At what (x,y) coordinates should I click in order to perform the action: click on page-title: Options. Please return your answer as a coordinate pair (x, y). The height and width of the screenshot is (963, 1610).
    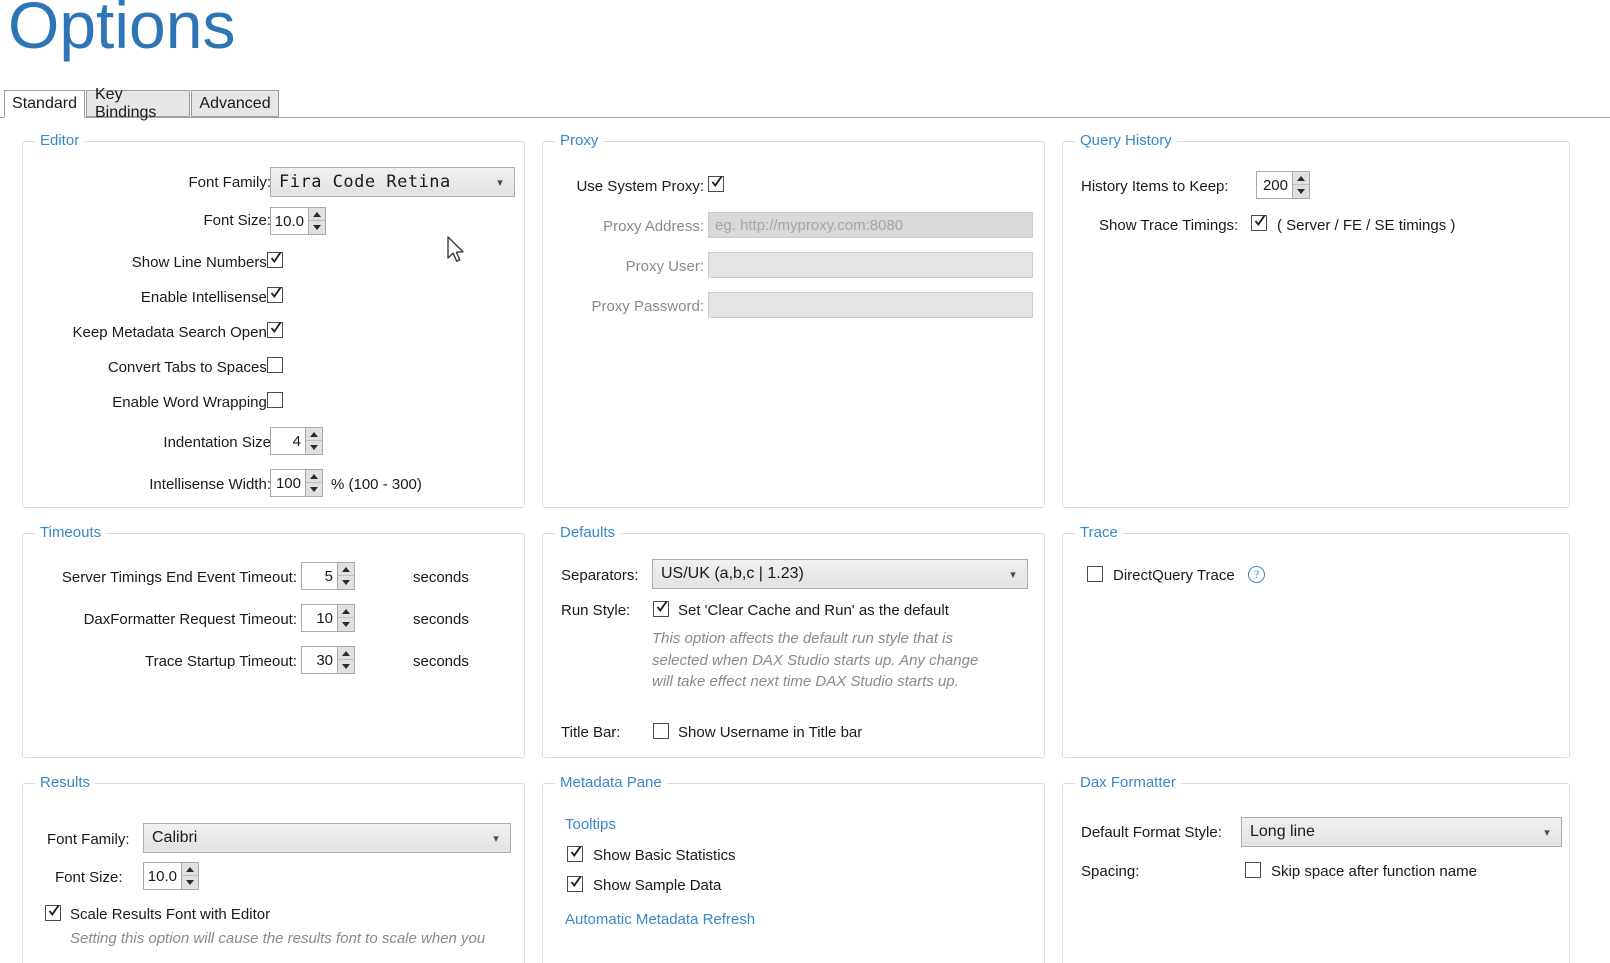
    Looking at the image, I should click on (122, 31).